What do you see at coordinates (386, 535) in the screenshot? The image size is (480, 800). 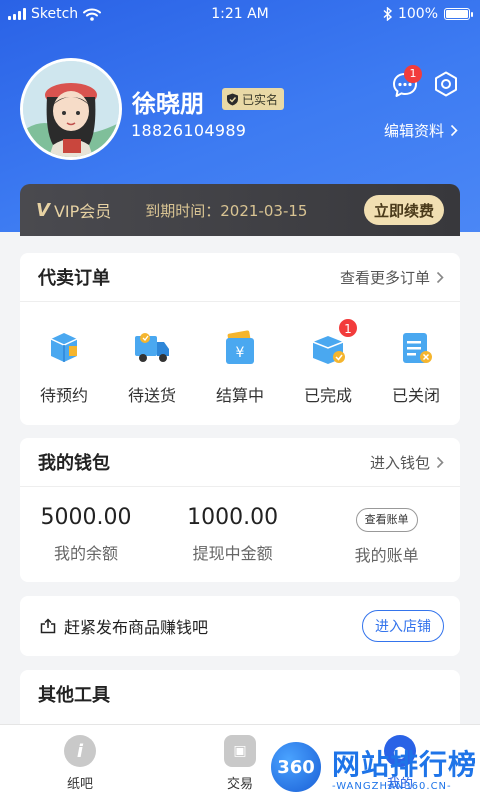 I see `bill-block: 查看账单 我的账单` at bounding box center [386, 535].